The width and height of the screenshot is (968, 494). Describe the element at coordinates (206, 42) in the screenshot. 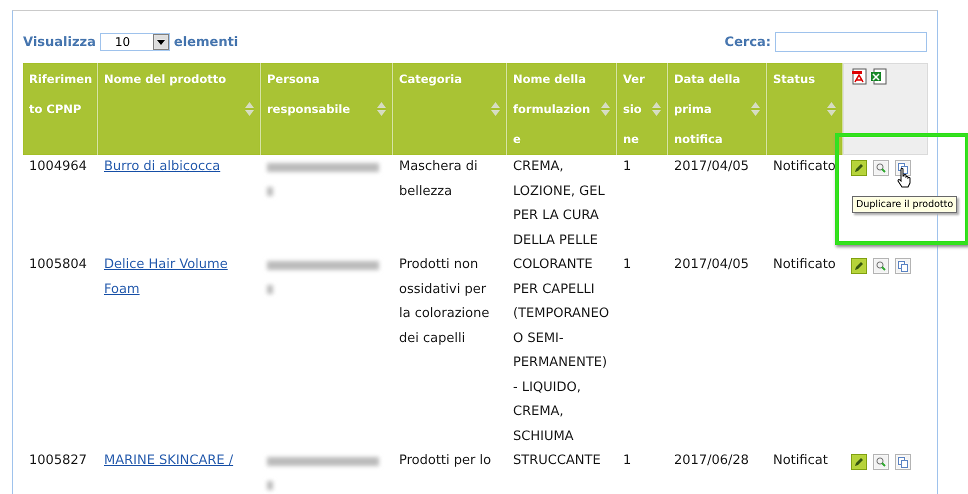

I see `entries-label: elementi` at that location.